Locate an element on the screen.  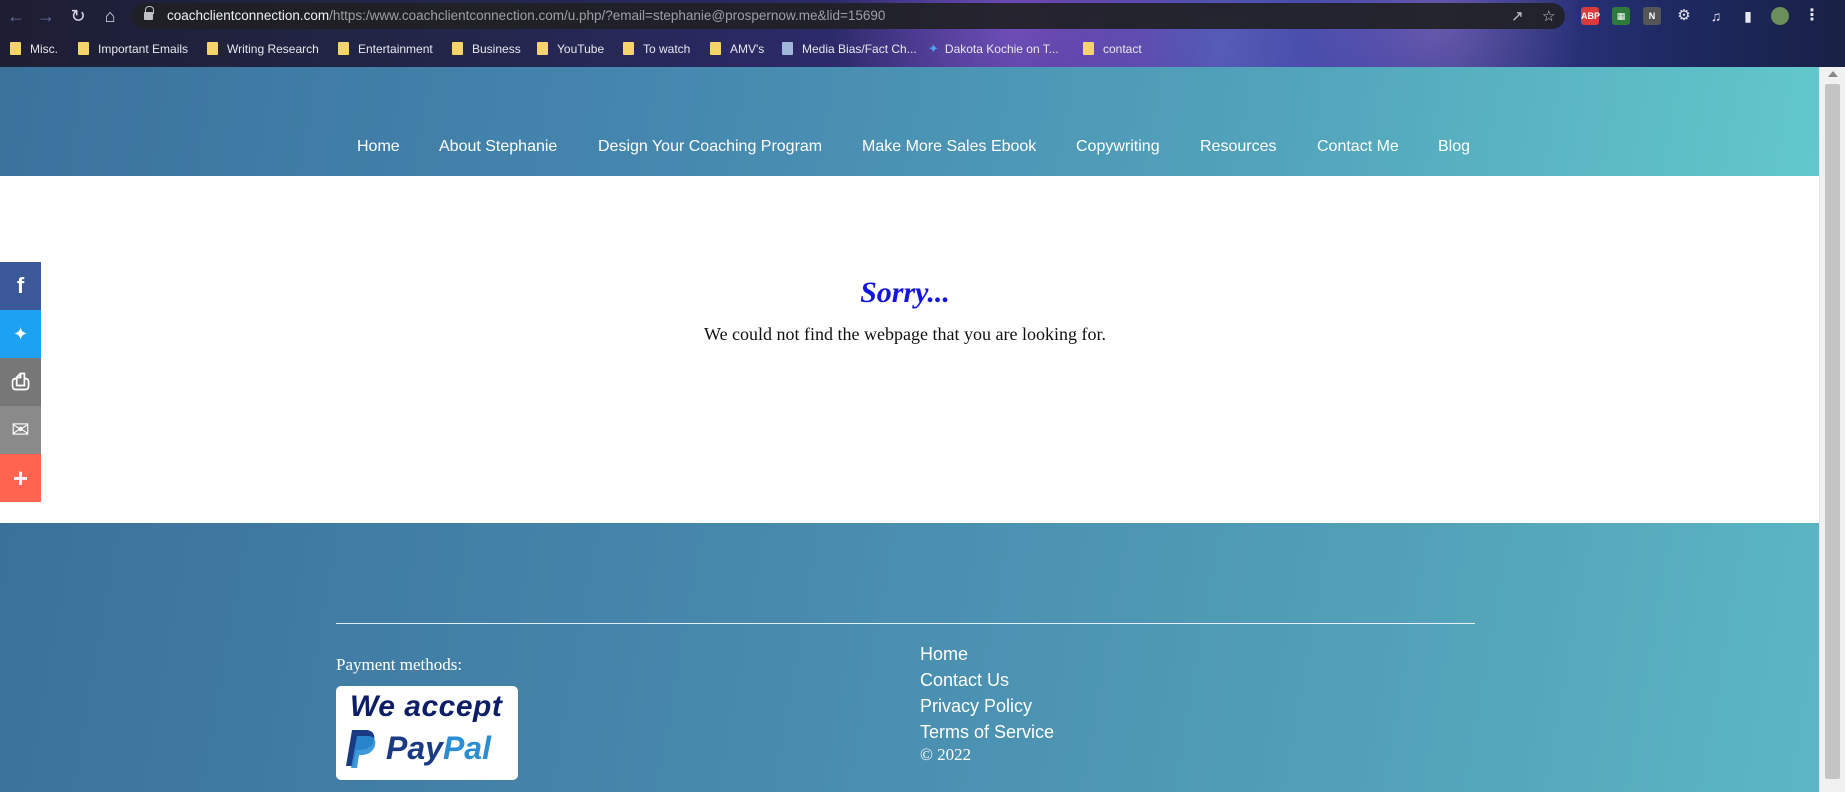
scroll-up-arrow-icon is located at coordinates (1833, 74).